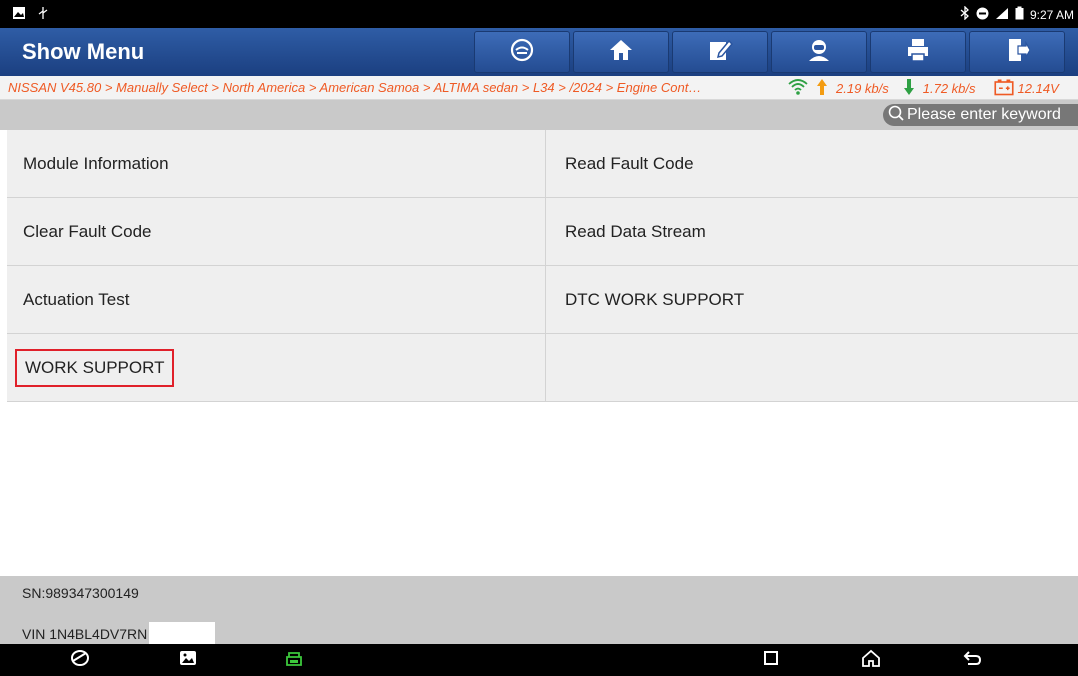  What do you see at coordinates (539, 660) in the screenshot?
I see `android-nav-bar` at bounding box center [539, 660].